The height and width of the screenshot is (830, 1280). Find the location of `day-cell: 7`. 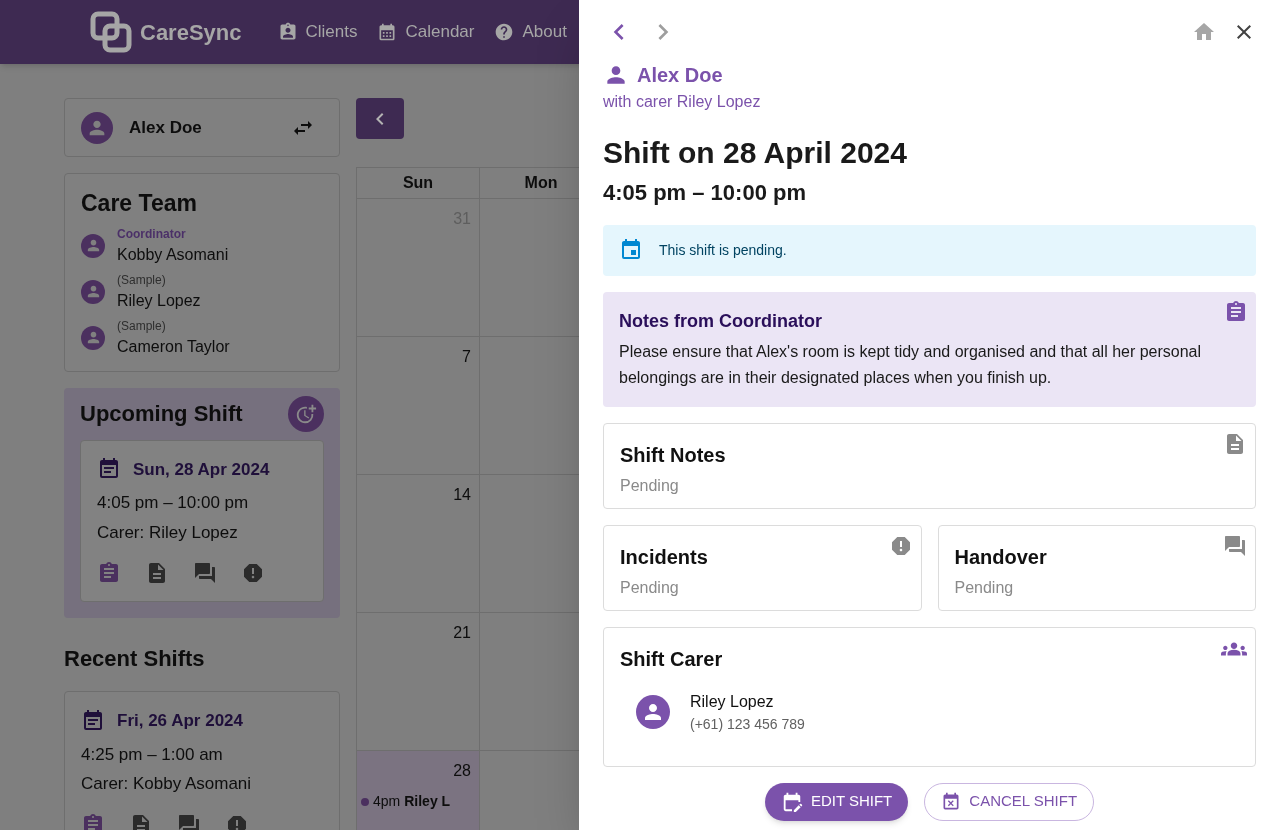

day-cell: 7 is located at coordinates (418, 406).